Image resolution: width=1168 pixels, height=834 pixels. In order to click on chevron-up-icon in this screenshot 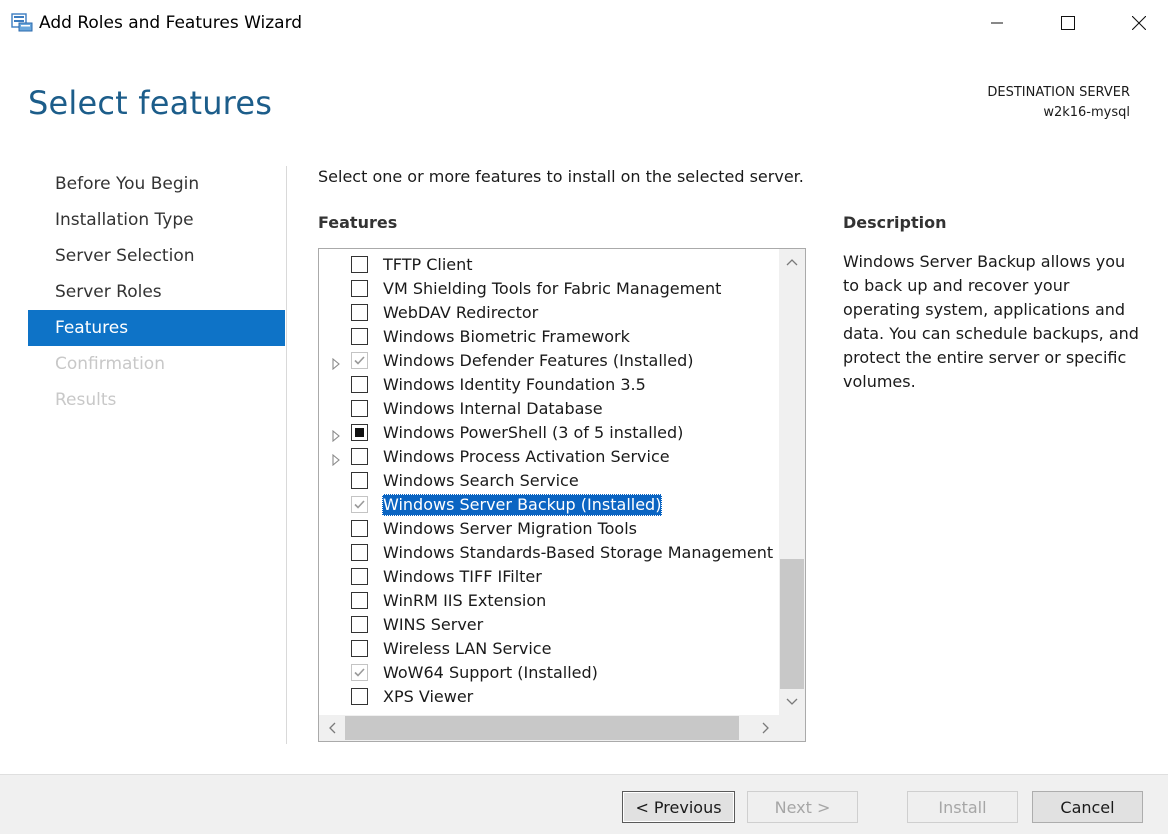, I will do `click(792, 262)`.